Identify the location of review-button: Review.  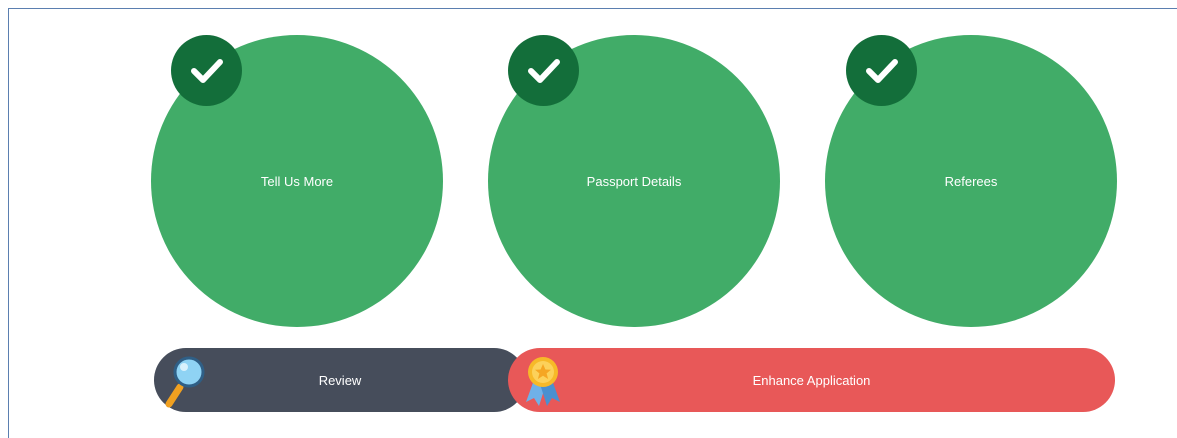
(340, 380).